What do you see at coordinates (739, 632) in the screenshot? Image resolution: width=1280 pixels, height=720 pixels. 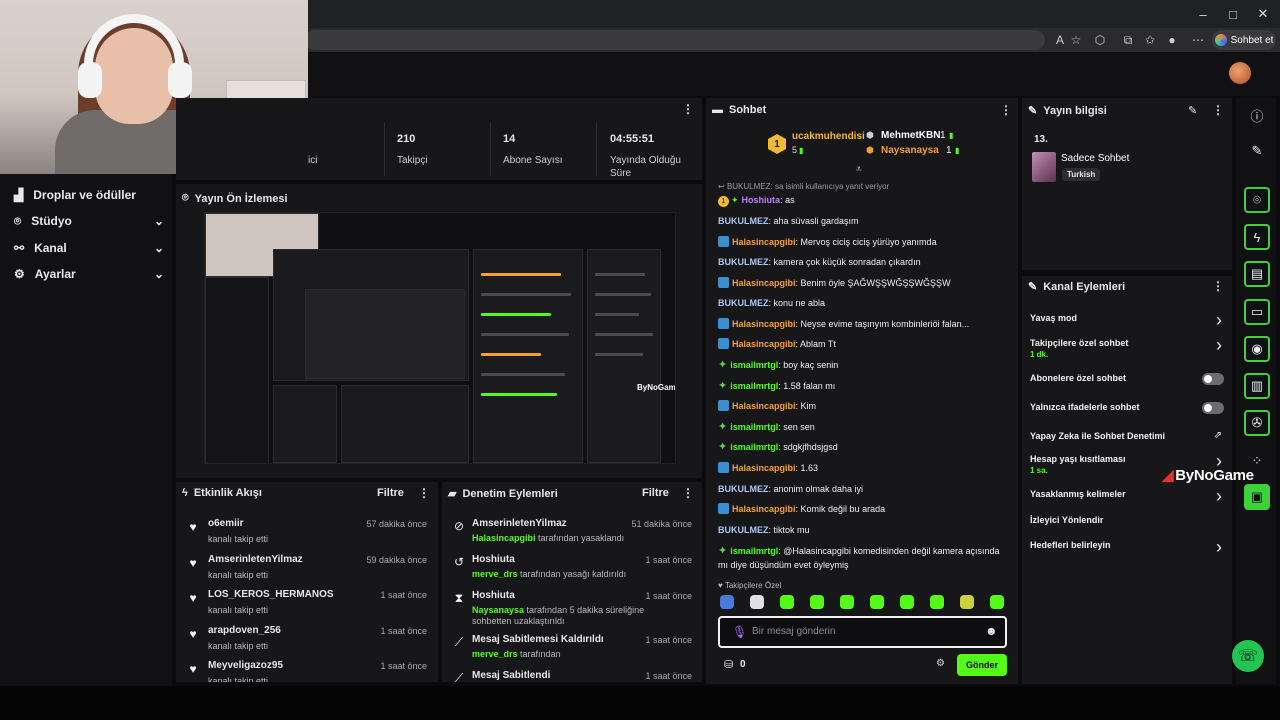 I see `microphone-icon: 🎙` at bounding box center [739, 632].